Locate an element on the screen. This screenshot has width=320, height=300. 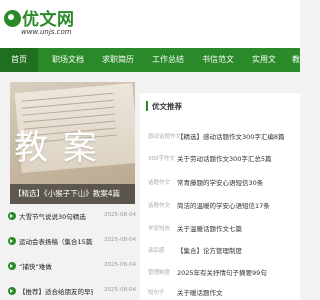
recommend-item-title: 简洁的温暖的学安心语短信17条 is located at coordinates (223, 205).